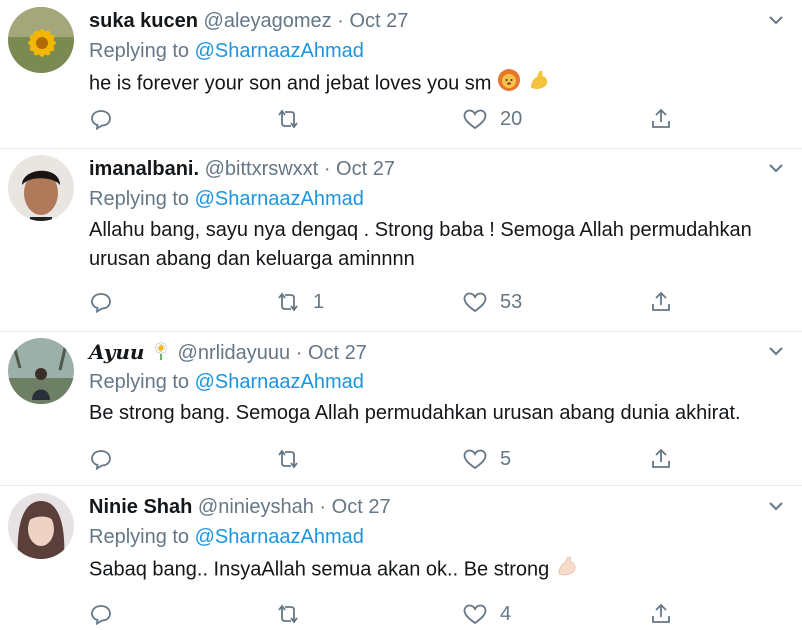  Describe the element at coordinates (262, 169) in the screenshot. I see `user-handle: @bittxrswxxt` at that location.